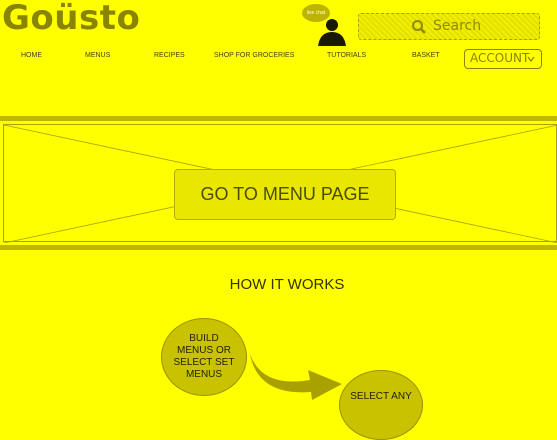 The height and width of the screenshot is (440, 557). What do you see at coordinates (381, 396) in the screenshot?
I see `step-select-any-label: SELECT ANY` at bounding box center [381, 396].